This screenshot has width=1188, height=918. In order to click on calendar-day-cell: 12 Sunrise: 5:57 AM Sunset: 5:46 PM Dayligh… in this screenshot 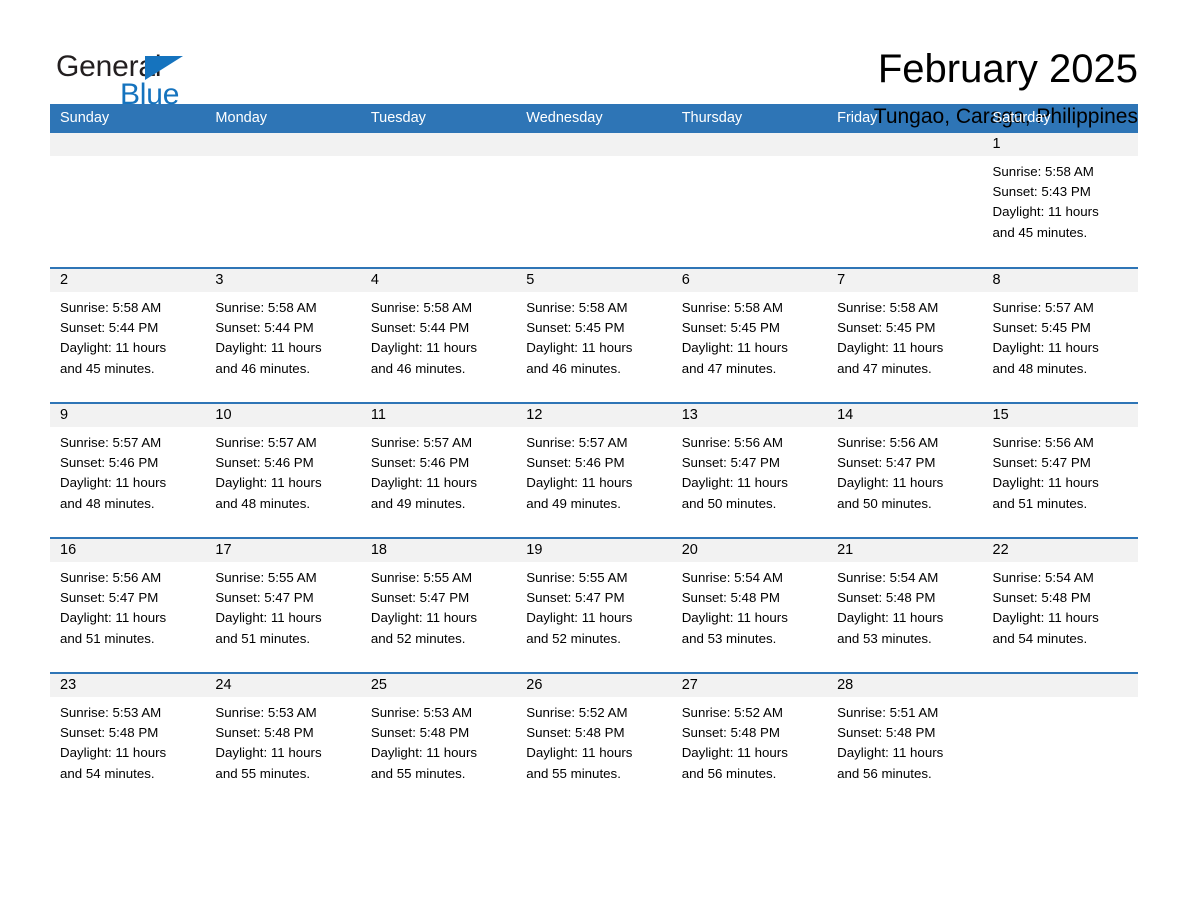, I will do `click(594, 470)`.